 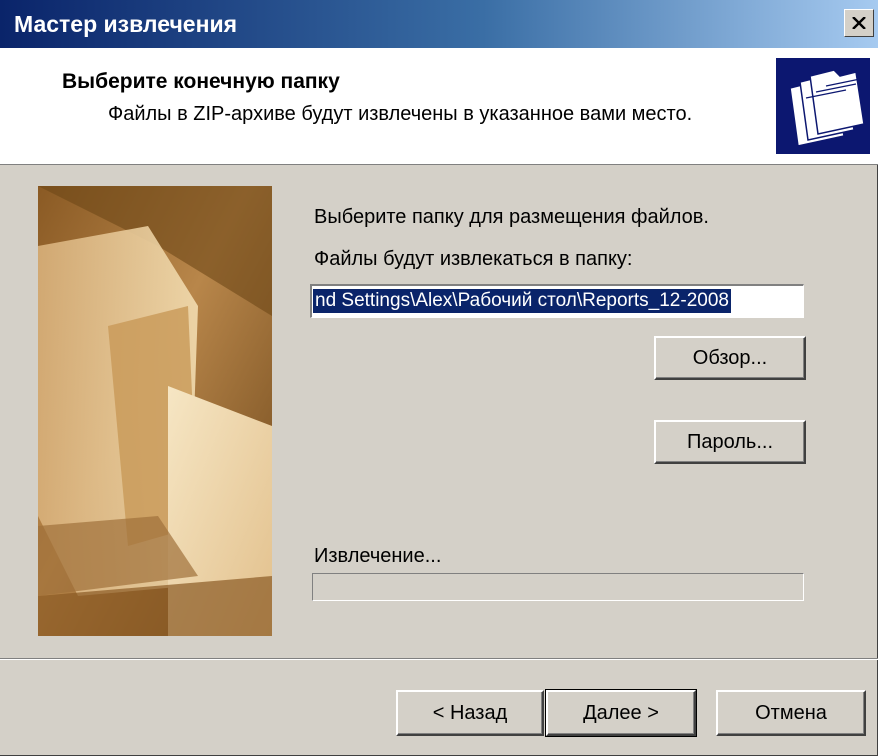 What do you see at coordinates (558, 587) in the screenshot?
I see `extraction-progress-bar` at bounding box center [558, 587].